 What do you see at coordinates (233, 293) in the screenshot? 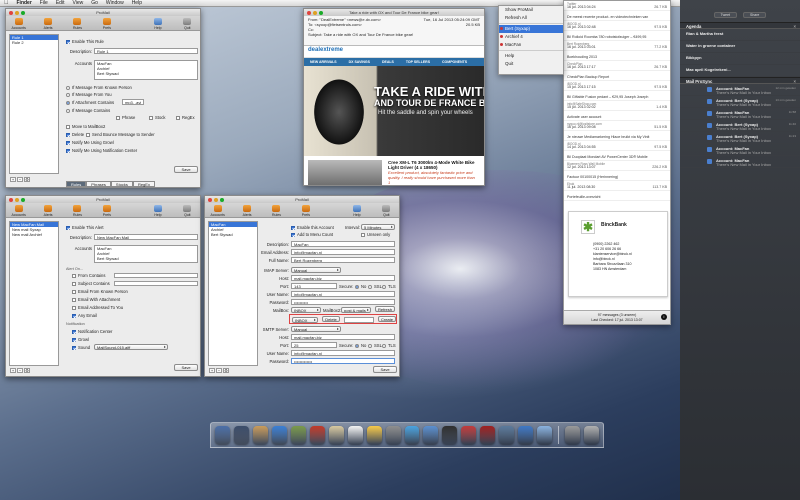
I see `account-list: MacFan Archief Bert Stywad` at bounding box center [233, 293].